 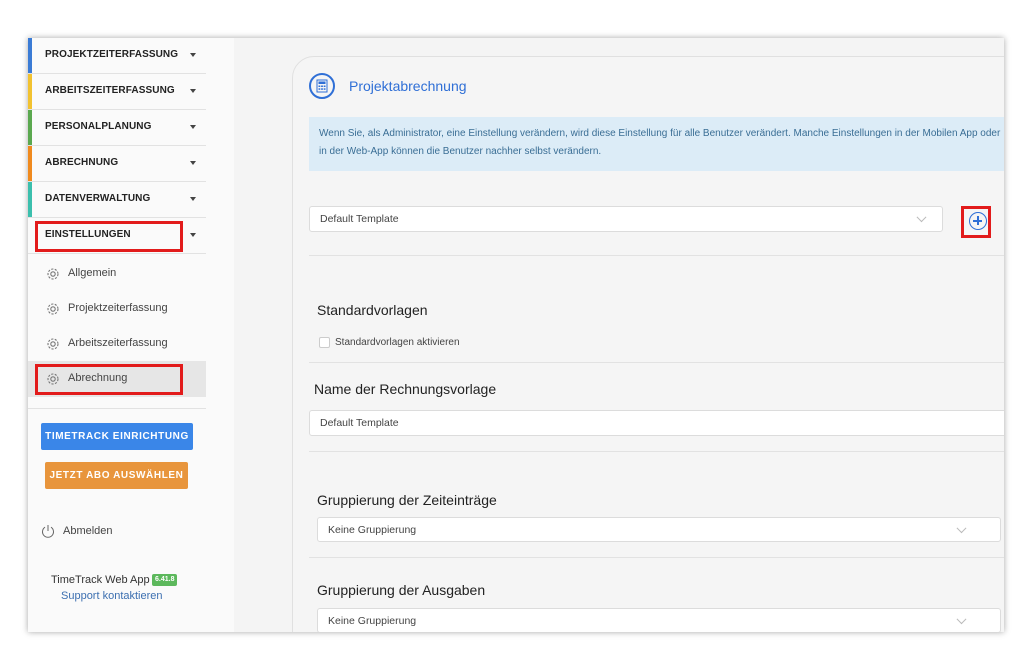 I want to click on support-link: Support kontaktieren, so click(x=112, y=596).